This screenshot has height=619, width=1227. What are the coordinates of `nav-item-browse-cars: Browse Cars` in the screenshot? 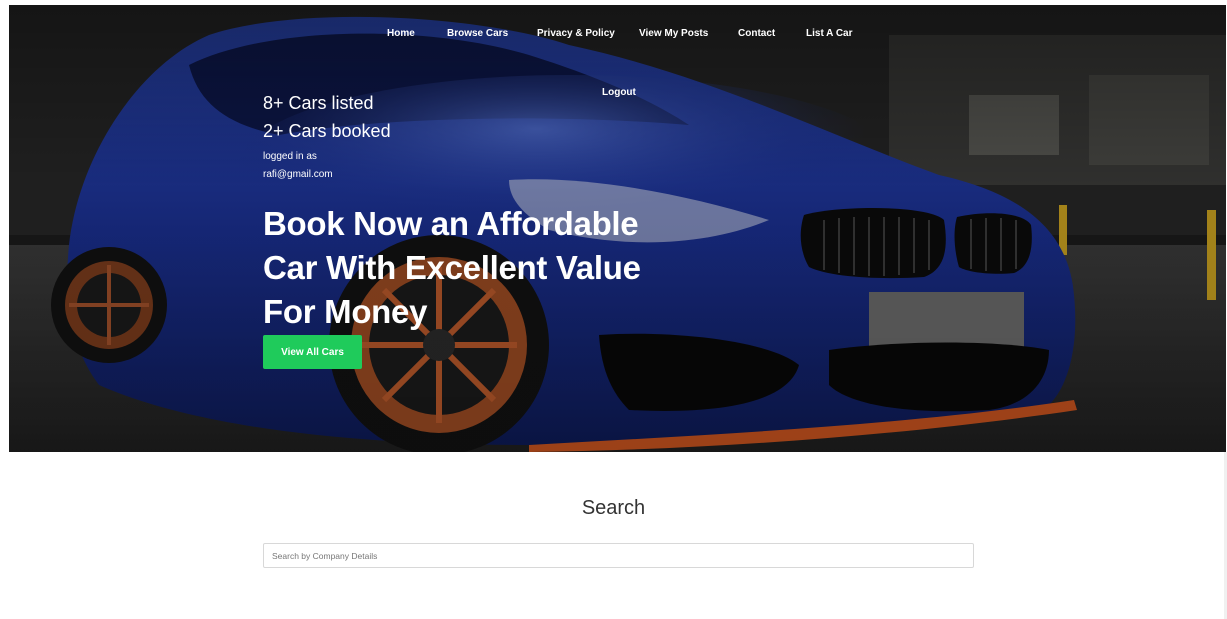 It's located at (477, 33).